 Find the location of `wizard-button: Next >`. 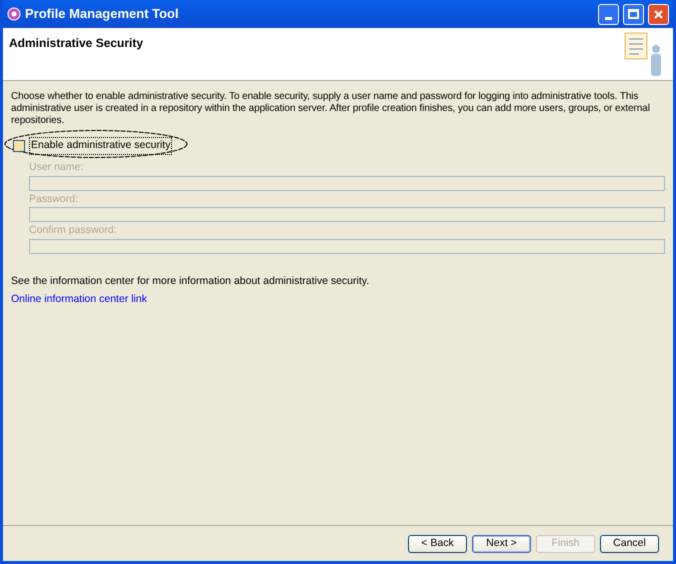

wizard-button: Next > is located at coordinates (501, 543).